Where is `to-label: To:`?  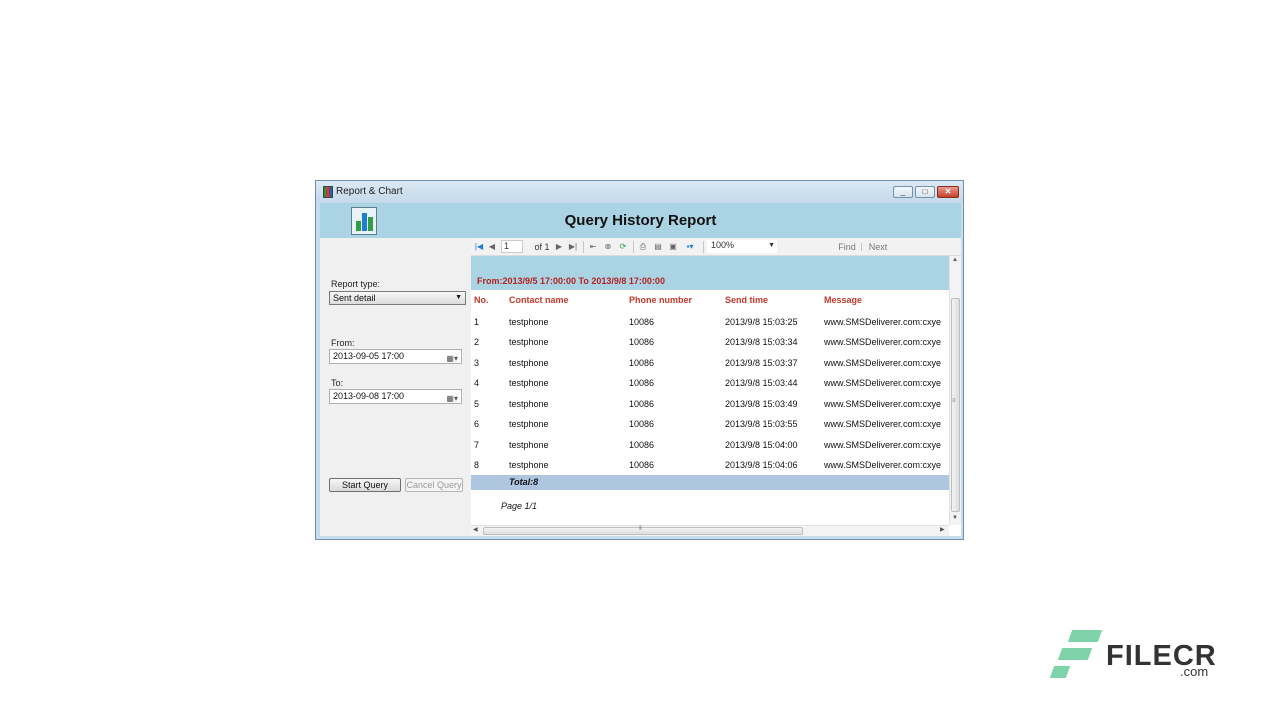 to-label: To: is located at coordinates (337, 383).